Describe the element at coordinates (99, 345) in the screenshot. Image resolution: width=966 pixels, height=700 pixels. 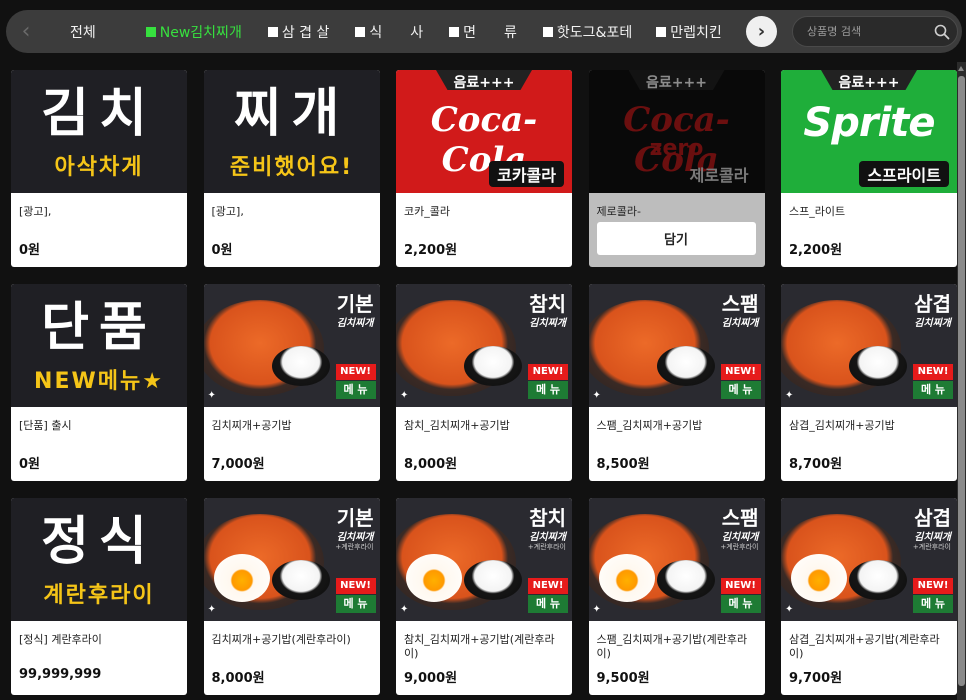
I see `product-image: 단품 NEW메뉴★` at that location.